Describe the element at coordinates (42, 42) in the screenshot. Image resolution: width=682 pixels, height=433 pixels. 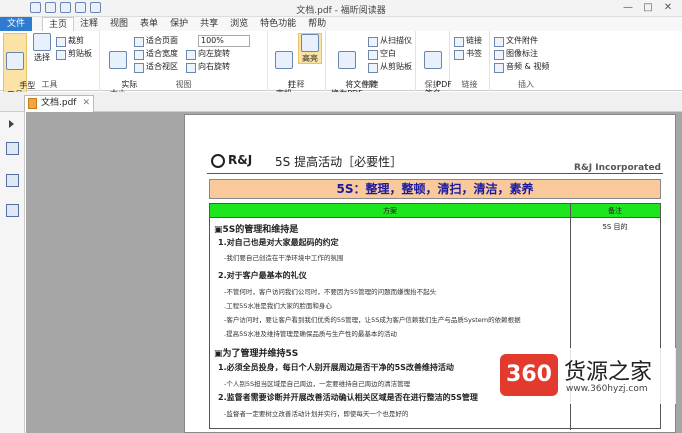
I see `cursor-icon` at that location.